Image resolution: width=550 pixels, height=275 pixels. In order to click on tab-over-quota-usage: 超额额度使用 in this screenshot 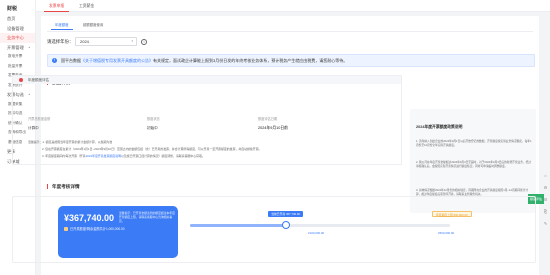, I will do `click(93, 26)`.